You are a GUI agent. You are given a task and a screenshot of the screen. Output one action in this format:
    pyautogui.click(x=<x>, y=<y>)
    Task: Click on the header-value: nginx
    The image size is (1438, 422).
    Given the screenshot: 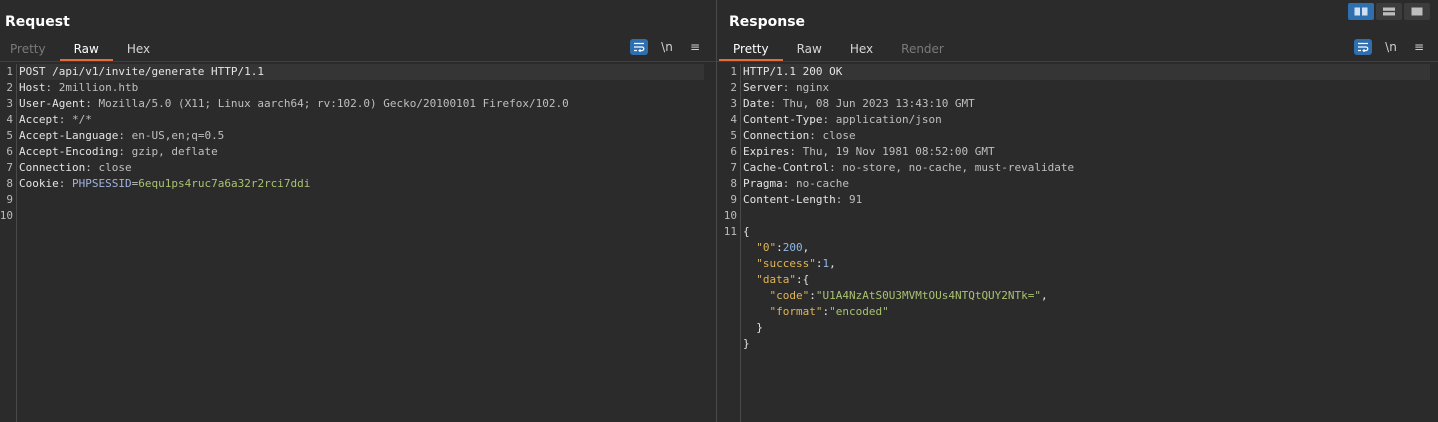 What is the action you would take?
    pyautogui.click(x=813, y=87)
    